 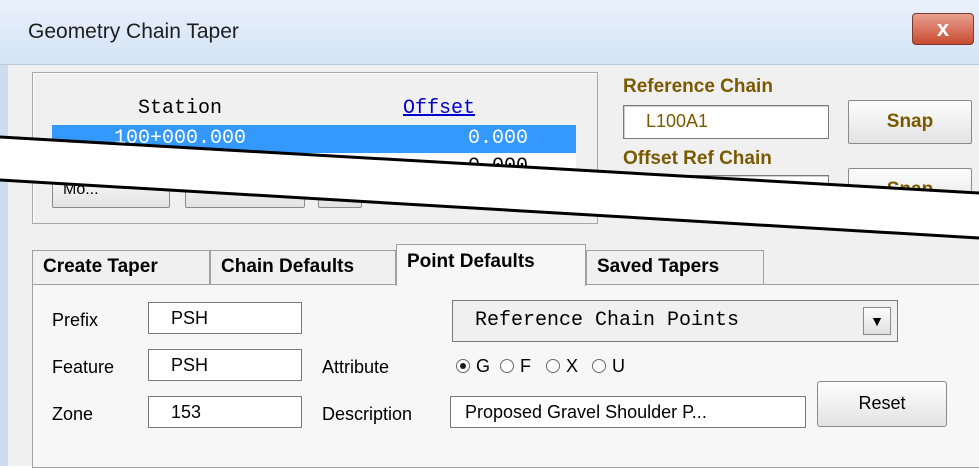 What do you see at coordinates (877, 321) in the screenshot?
I see `chevron-down-icon: ▼` at bounding box center [877, 321].